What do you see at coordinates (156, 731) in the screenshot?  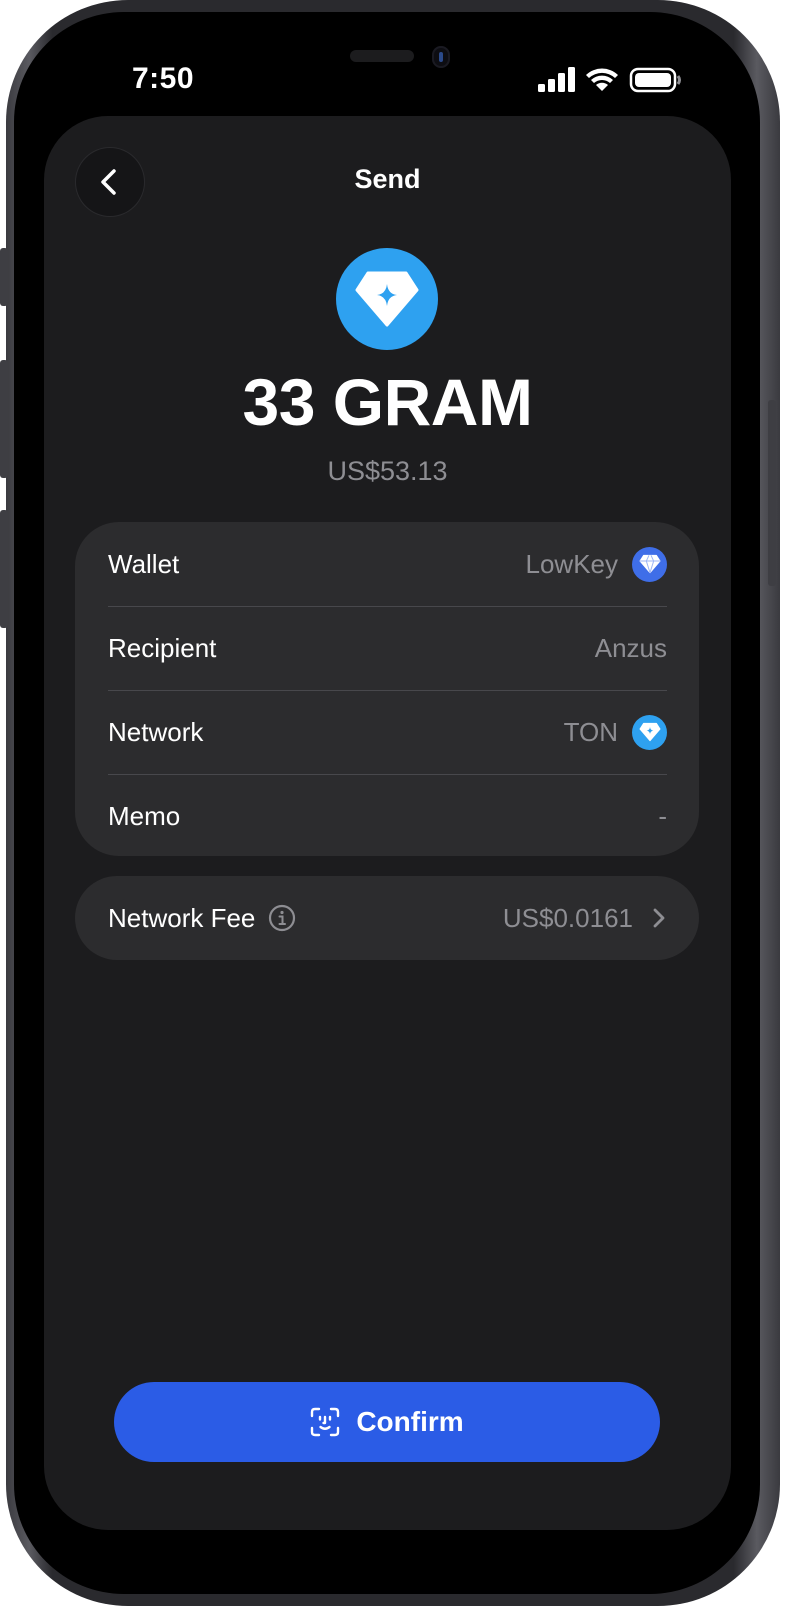 I see `network-label: Network` at bounding box center [156, 731].